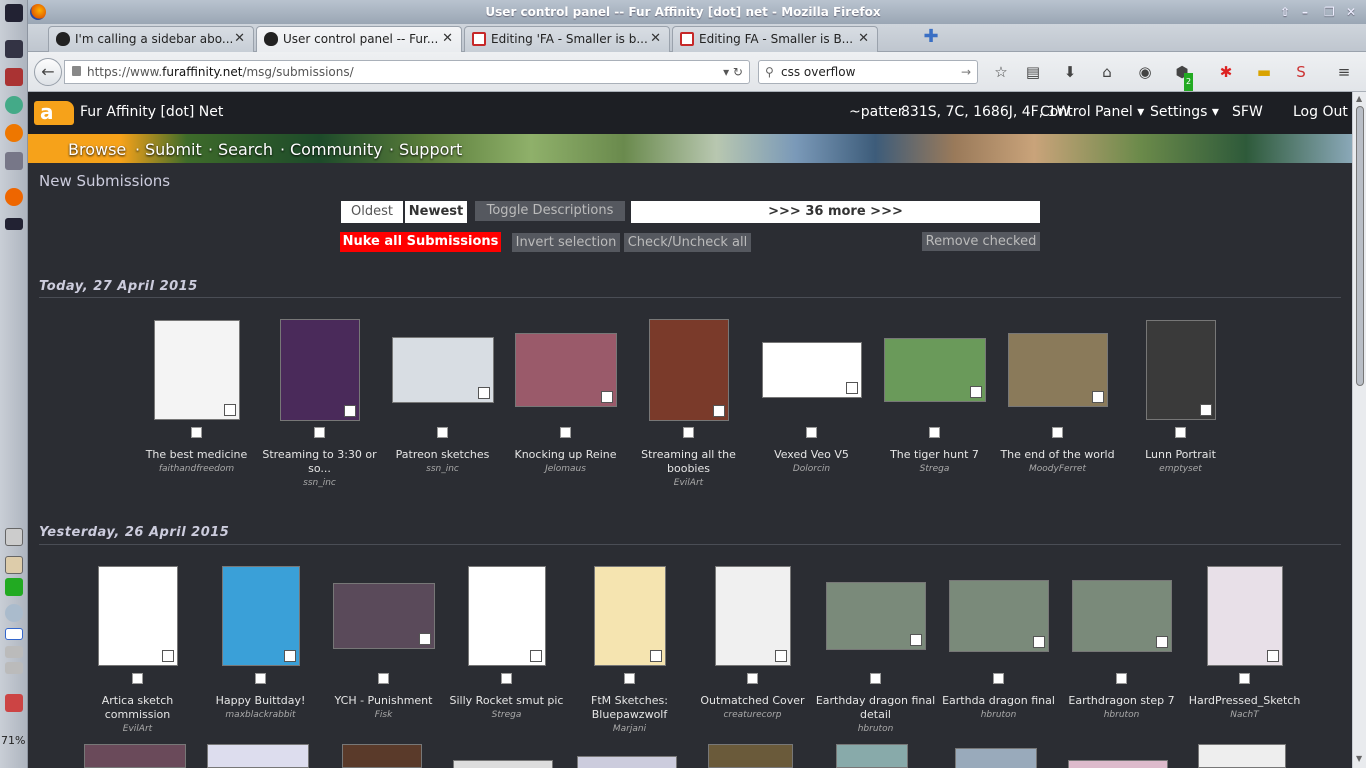 The width and height of the screenshot is (1366, 768). Describe the element at coordinates (14, 224) in the screenshot. I see `film-icon` at that location.